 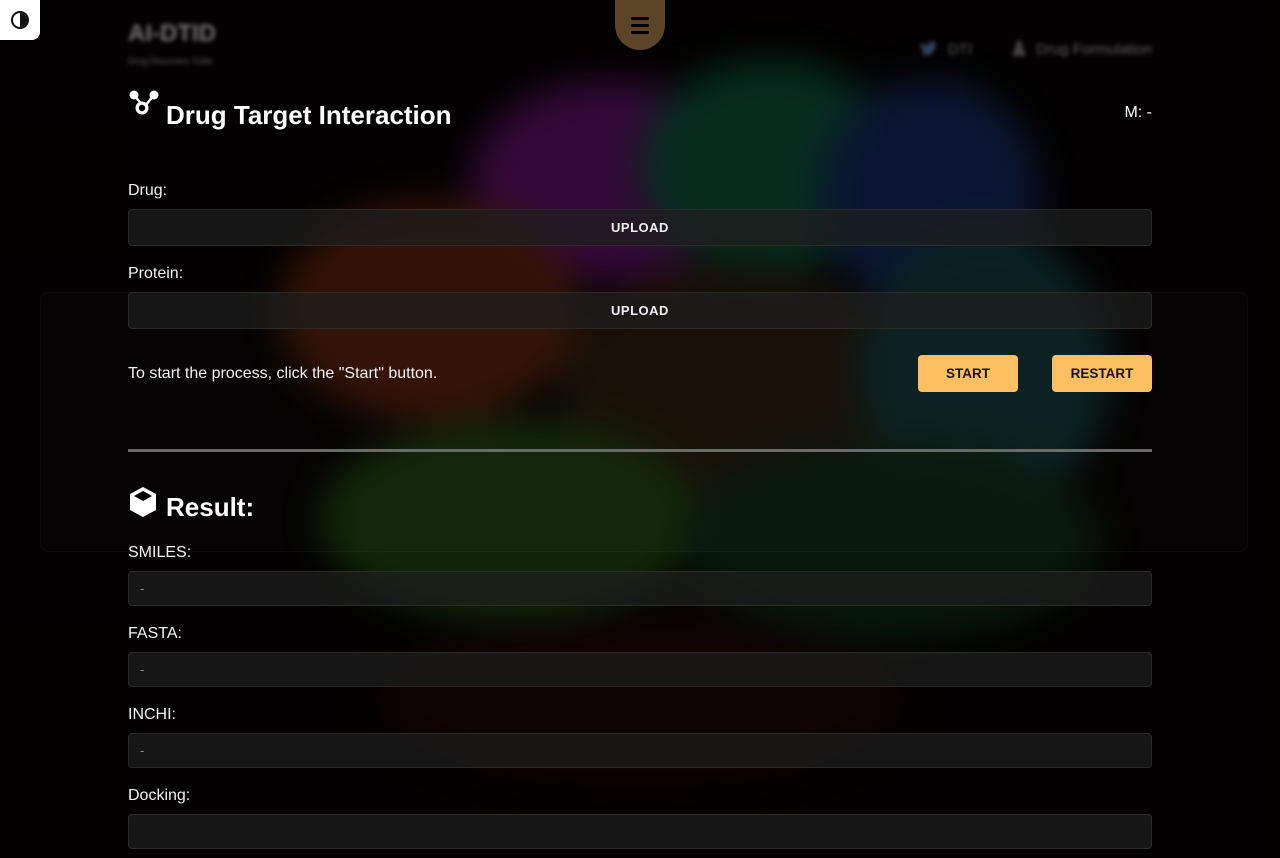 I want to click on menu-toggle-button, so click(x=640, y=25).